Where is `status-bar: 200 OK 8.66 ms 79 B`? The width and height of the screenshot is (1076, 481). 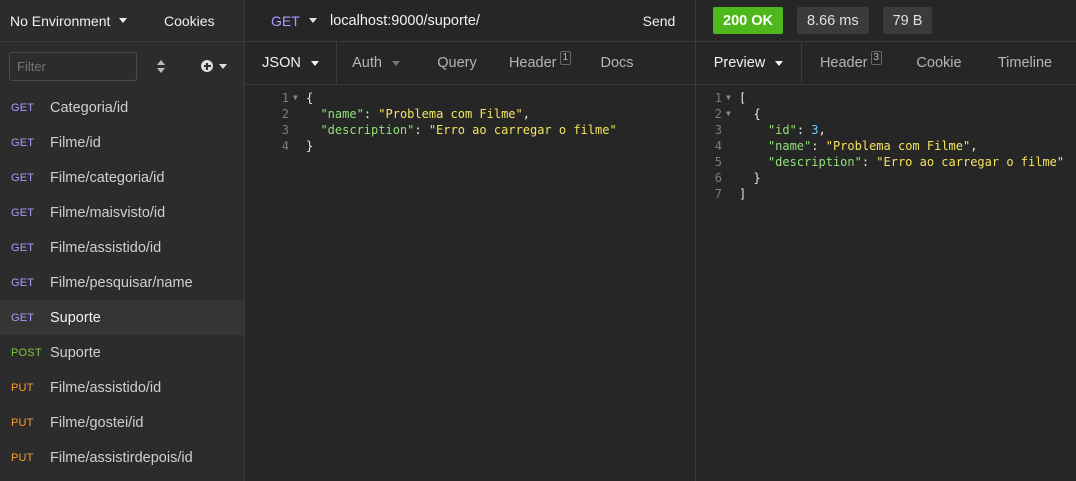
status-bar: 200 OK 8.66 ms 79 B is located at coordinates (886, 21).